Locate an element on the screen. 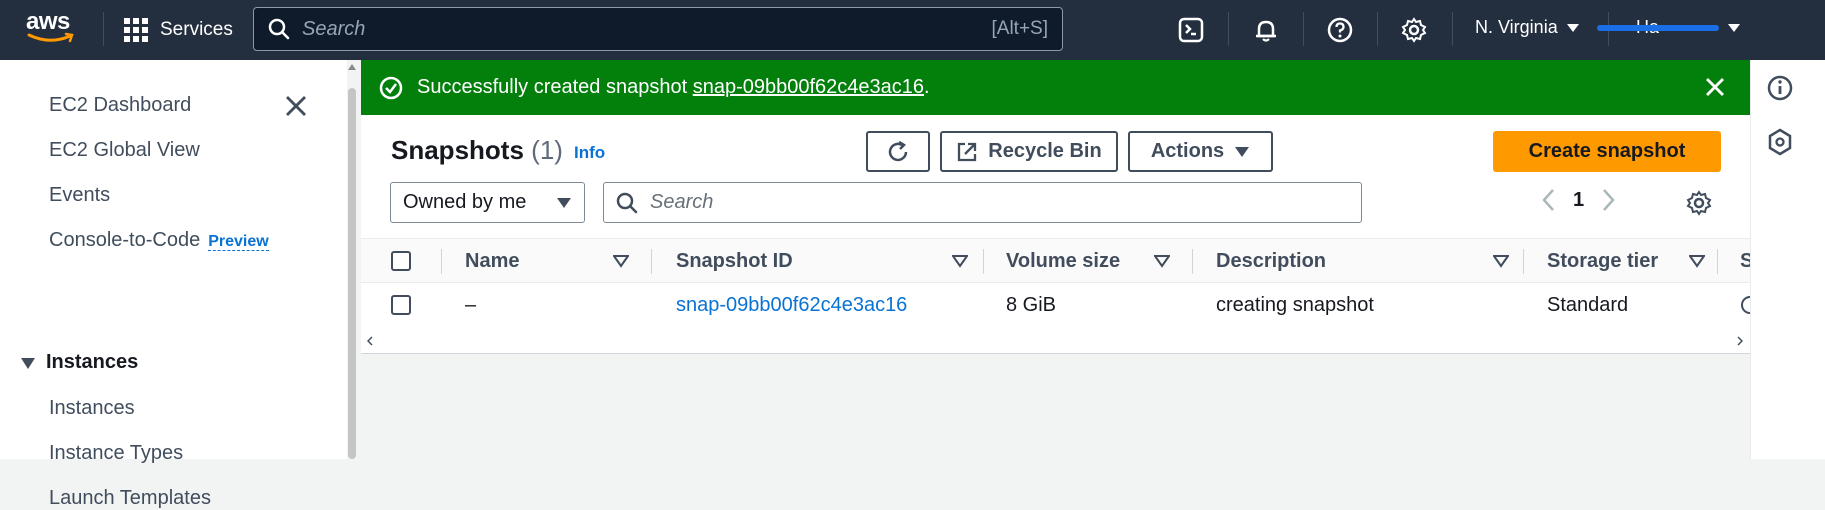 This screenshot has height=510, width=1825. column-header-label: S is located at coordinates (1745, 261).